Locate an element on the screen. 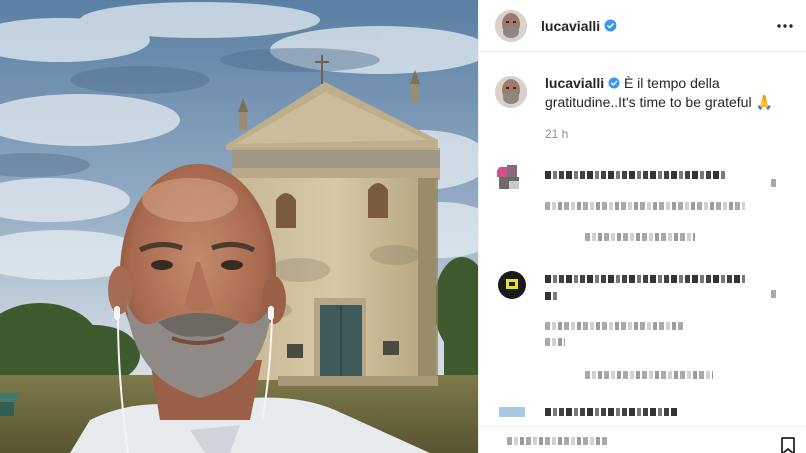 The height and width of the screenshot is (453, 806). header-username: lucavialli is located at coordinates (570, 26).